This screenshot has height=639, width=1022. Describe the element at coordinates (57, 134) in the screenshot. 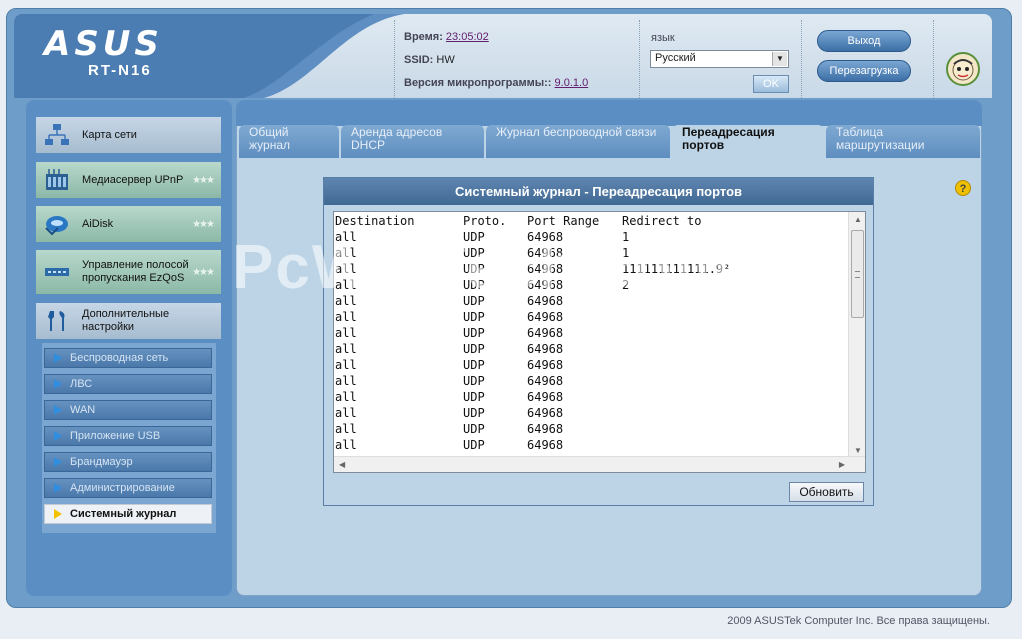

I see `network-map-icon` at that location.